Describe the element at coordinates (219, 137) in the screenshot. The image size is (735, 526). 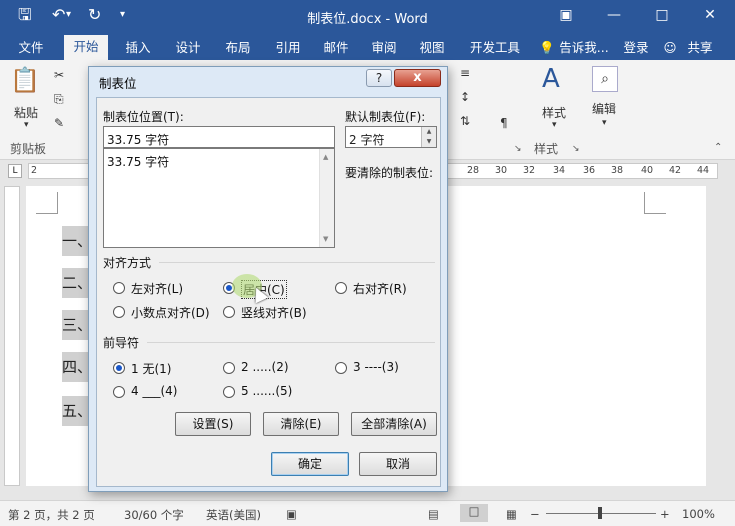
I see `tab-stop-position-input: 33.75 字符` at that location.